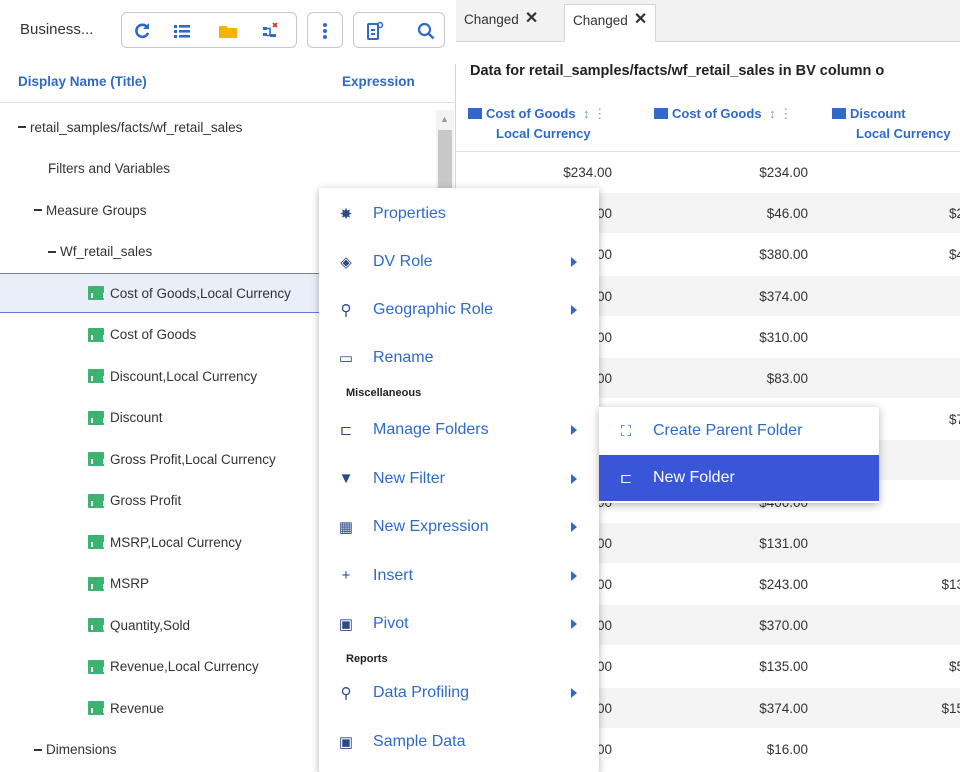  Describe the element at coordinates (346, 575) in the screenshot. I see `plus-icon: +` at that location.